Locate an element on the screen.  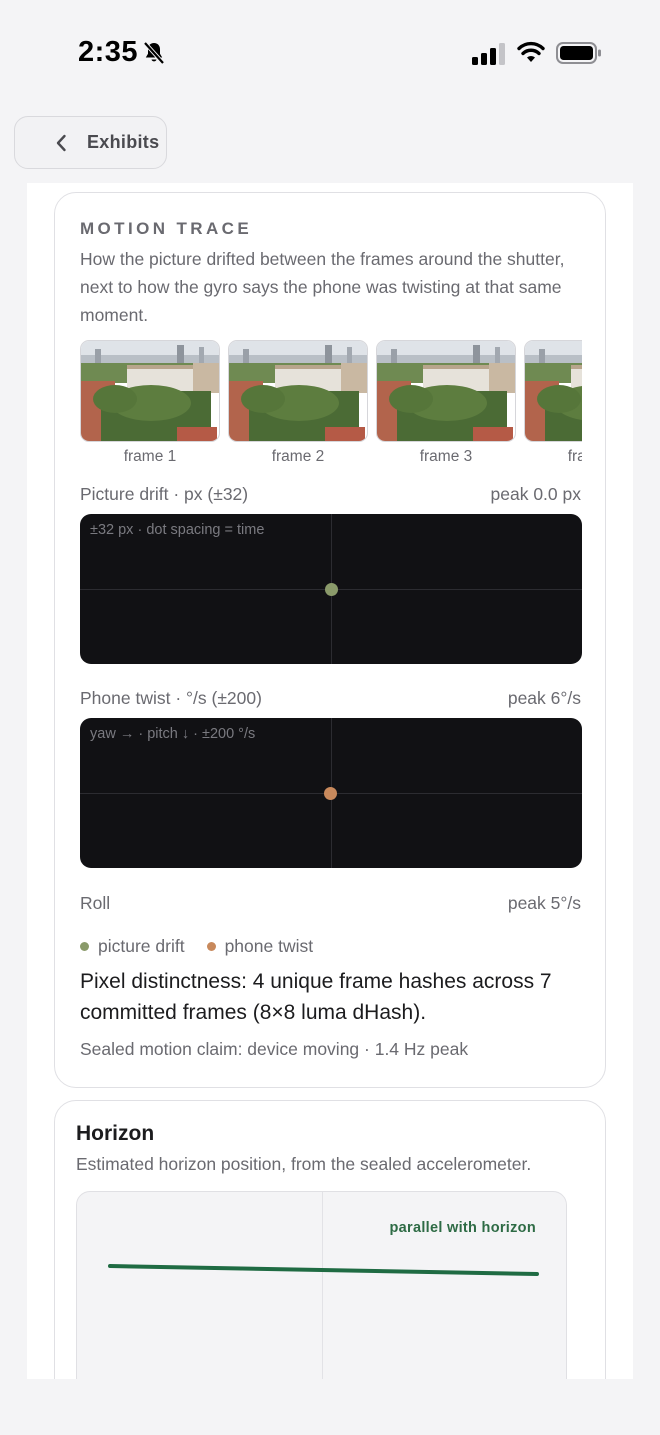
legend-item-drift: picture drift is located at coordinates (132, 946).